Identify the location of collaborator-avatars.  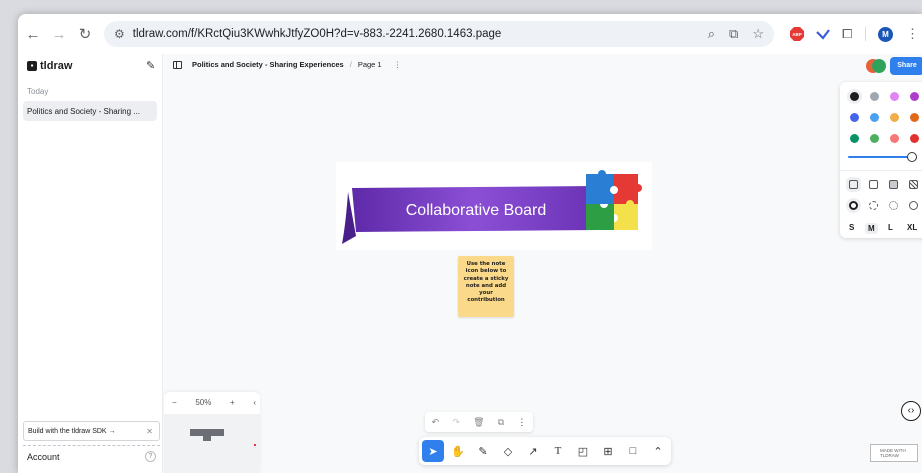
(876, 66).